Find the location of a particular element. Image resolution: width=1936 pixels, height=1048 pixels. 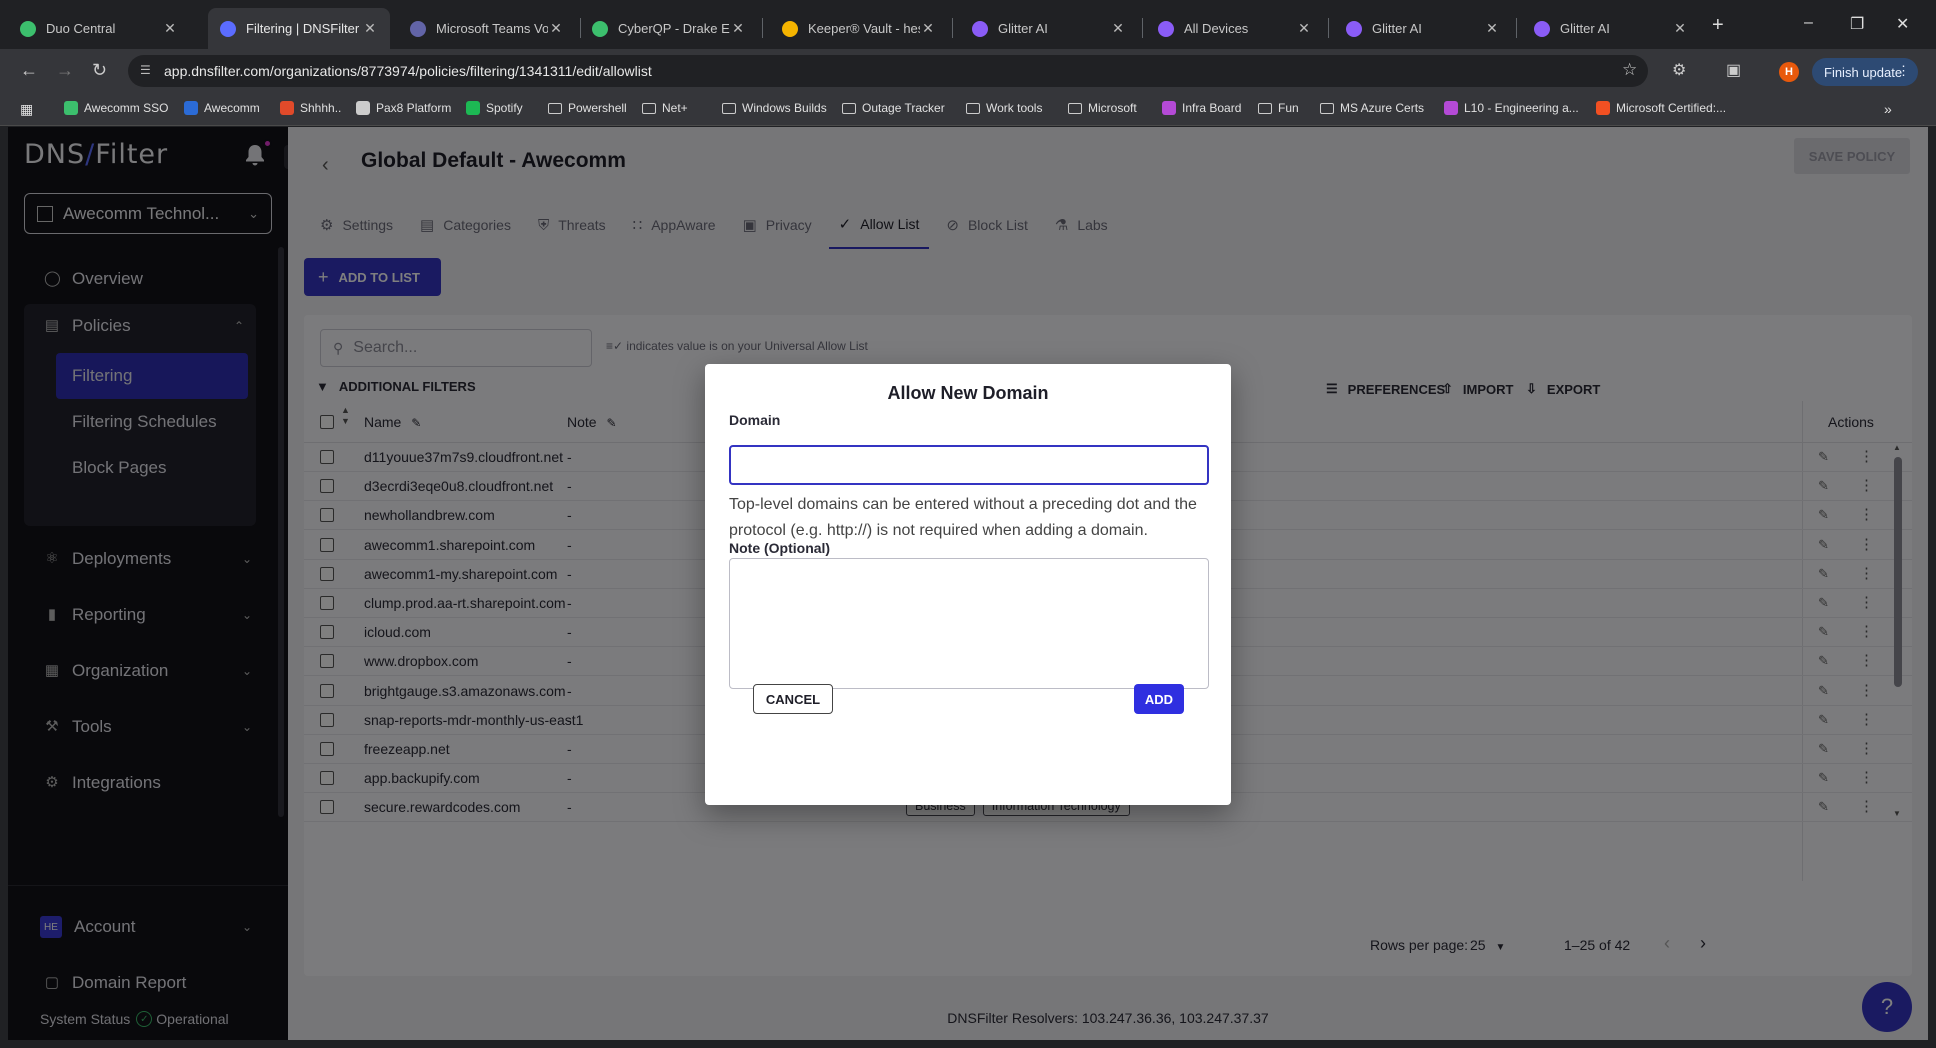

bookmark-item: Awecomm SSO is located at coordinates (116, 108).